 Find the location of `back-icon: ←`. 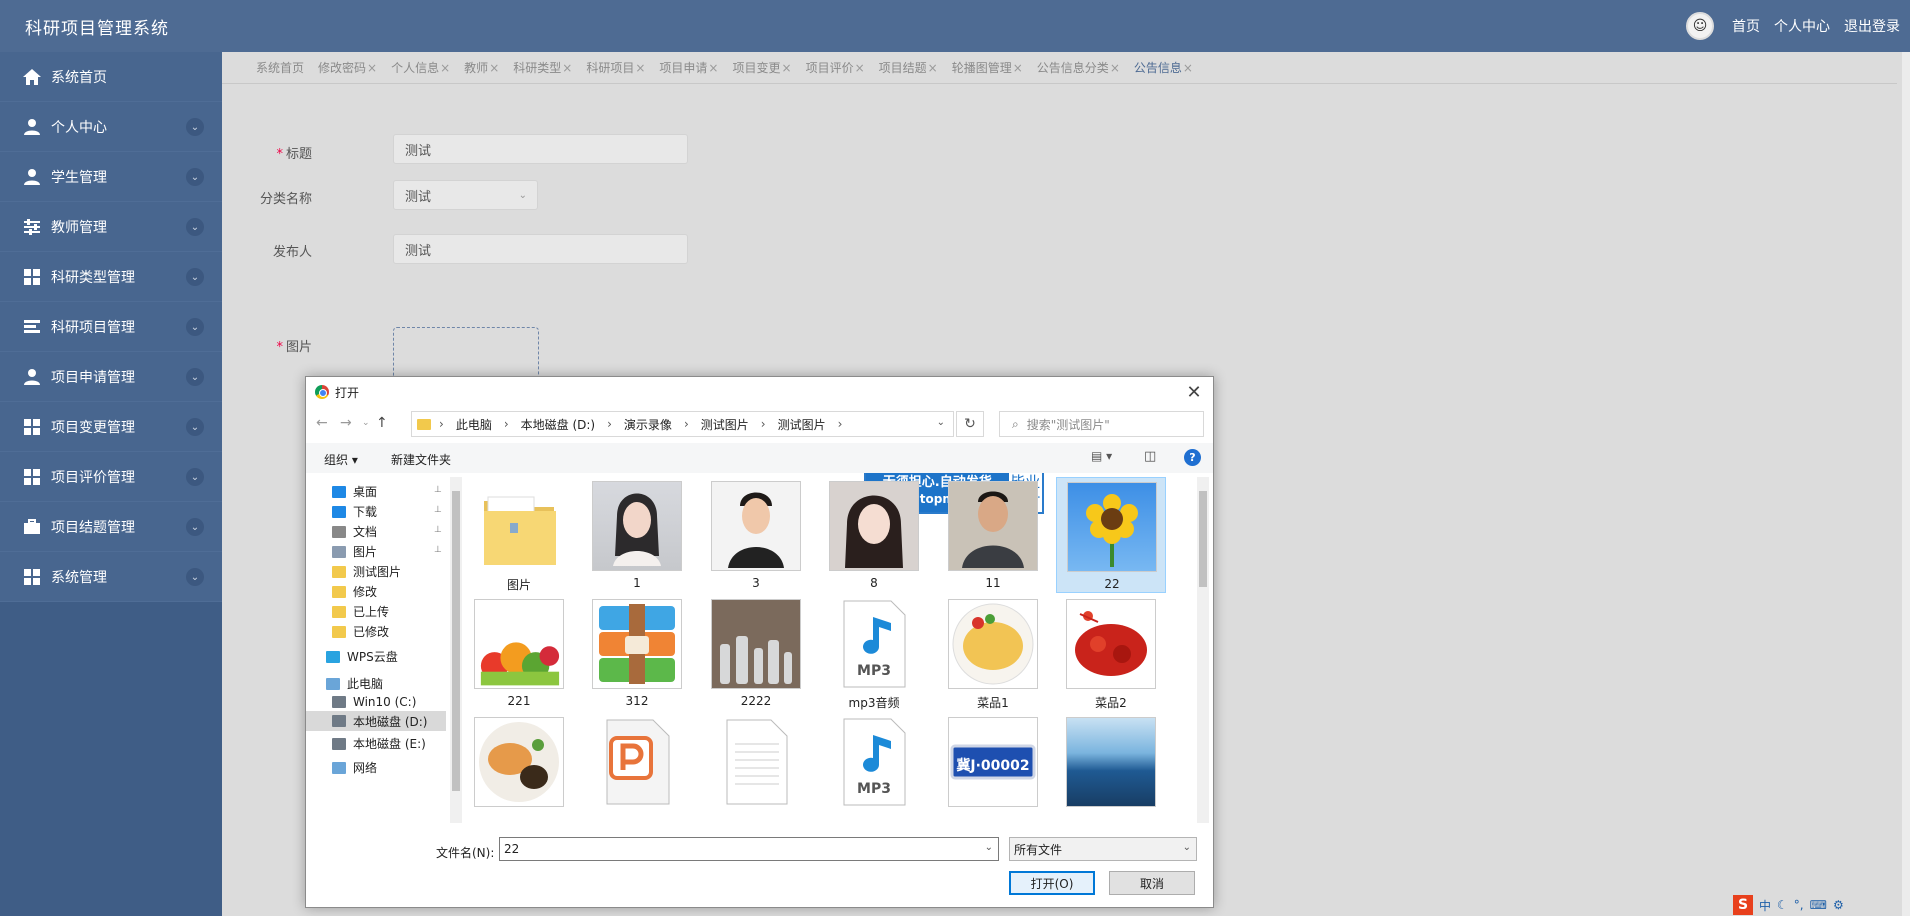

back-icon: ← is located at coordinates (322, 423).